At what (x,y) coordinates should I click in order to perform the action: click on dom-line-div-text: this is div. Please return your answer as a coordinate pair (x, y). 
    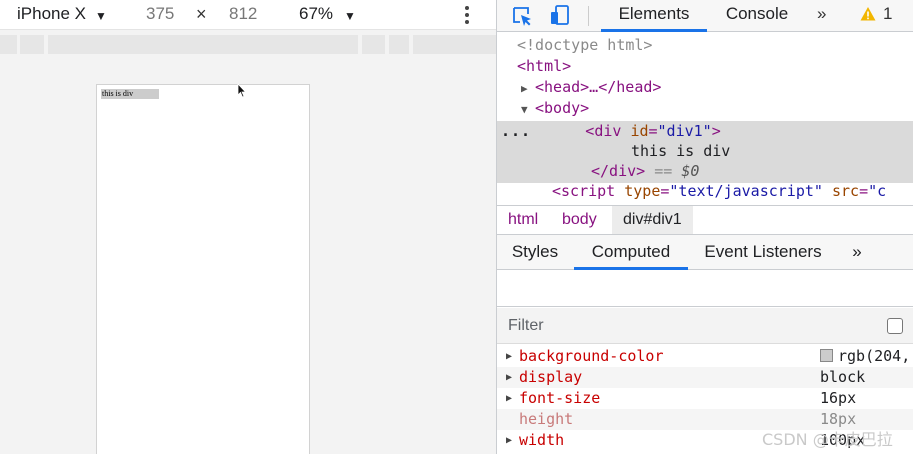
    Looking at the image, I should click on (705, 151).